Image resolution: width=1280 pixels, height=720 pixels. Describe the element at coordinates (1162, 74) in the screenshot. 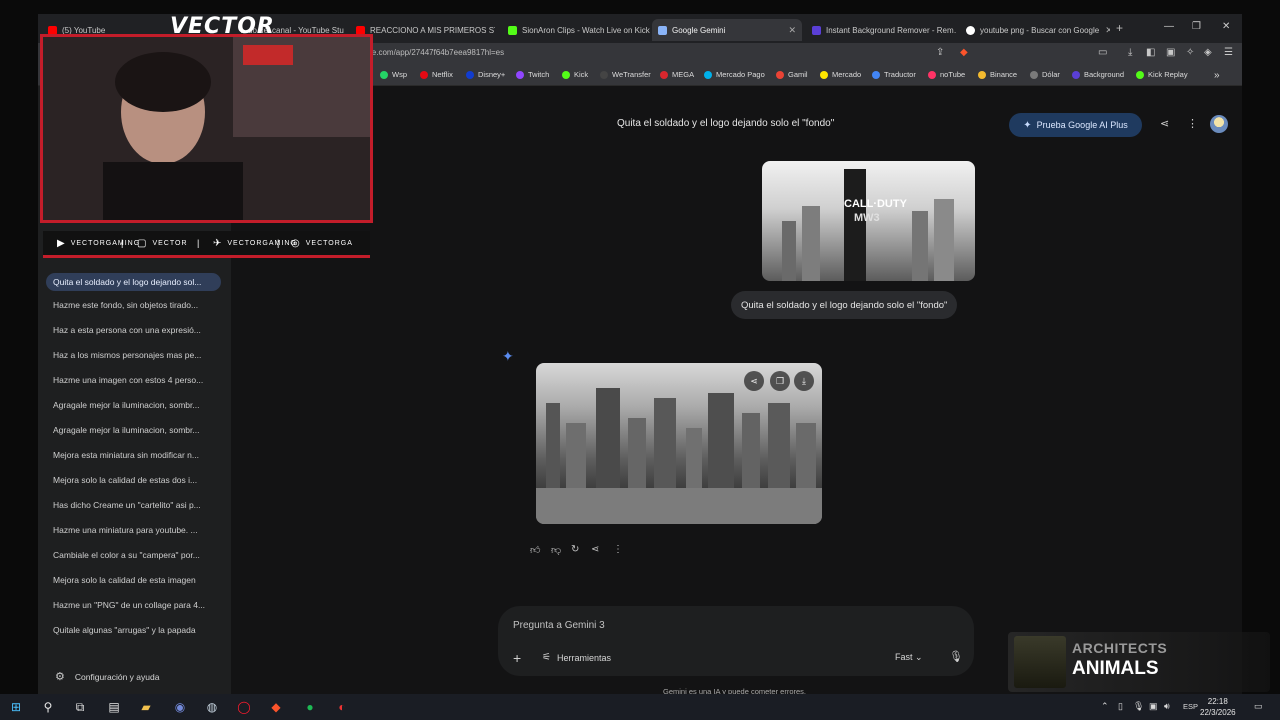

I see `bookmark-kick-replay: Kick Replay` at that location.